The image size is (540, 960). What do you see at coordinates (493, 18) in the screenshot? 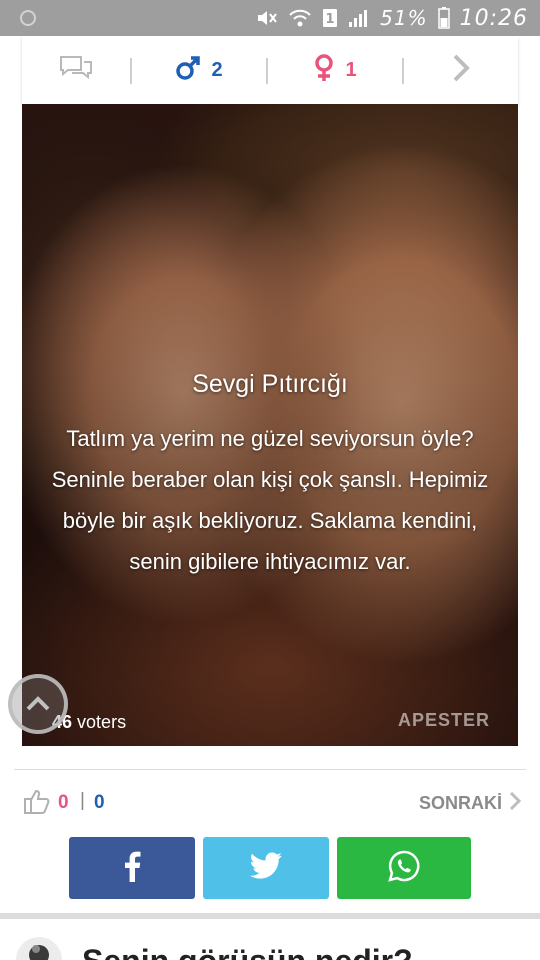
I see `clock: 10:26` at bounding box center [493, 18].